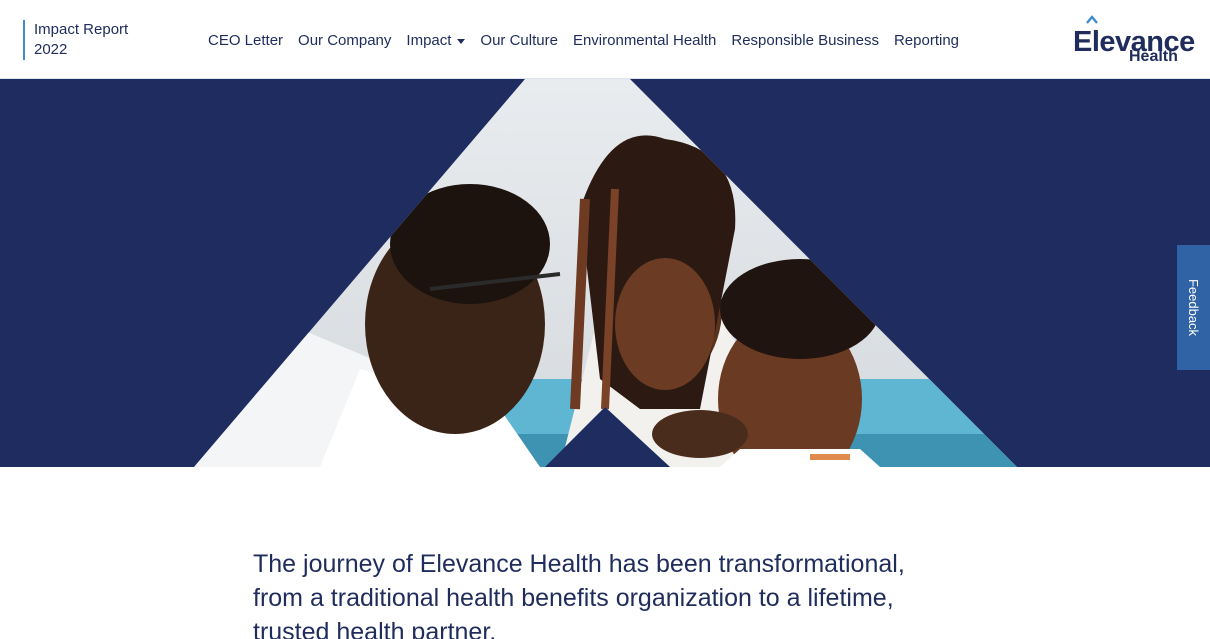  Describe the element at coordinates (1153, 56) in the screenshot. I see `logo-sub: Health` at that location.